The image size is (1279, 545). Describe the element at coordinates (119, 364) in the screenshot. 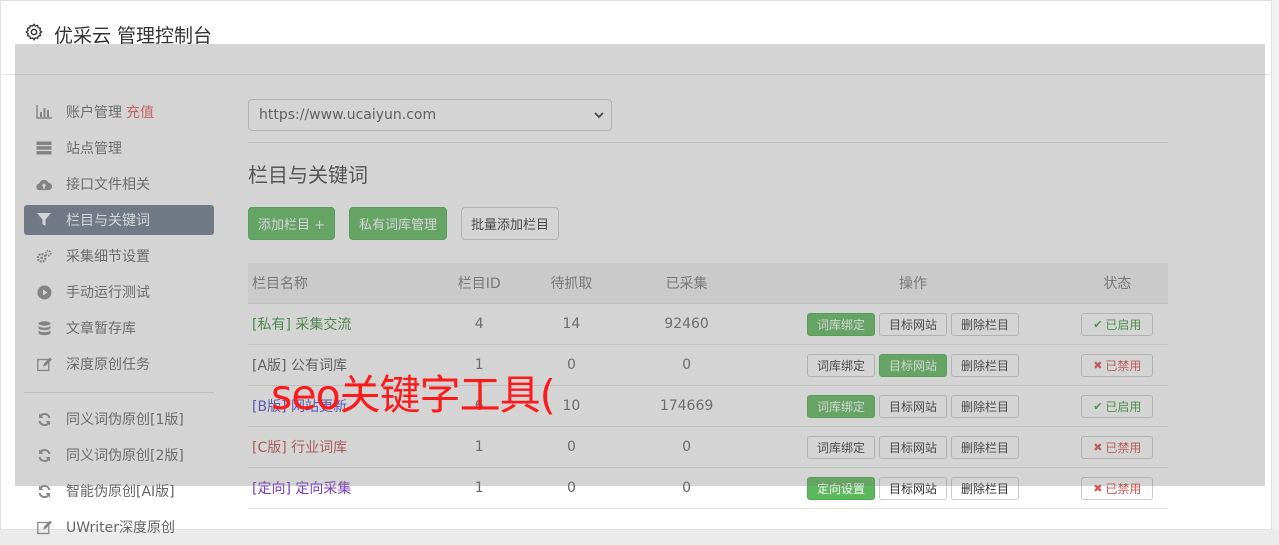

I see `sidebar-item-deep-original: 深度原创任务` at that location.